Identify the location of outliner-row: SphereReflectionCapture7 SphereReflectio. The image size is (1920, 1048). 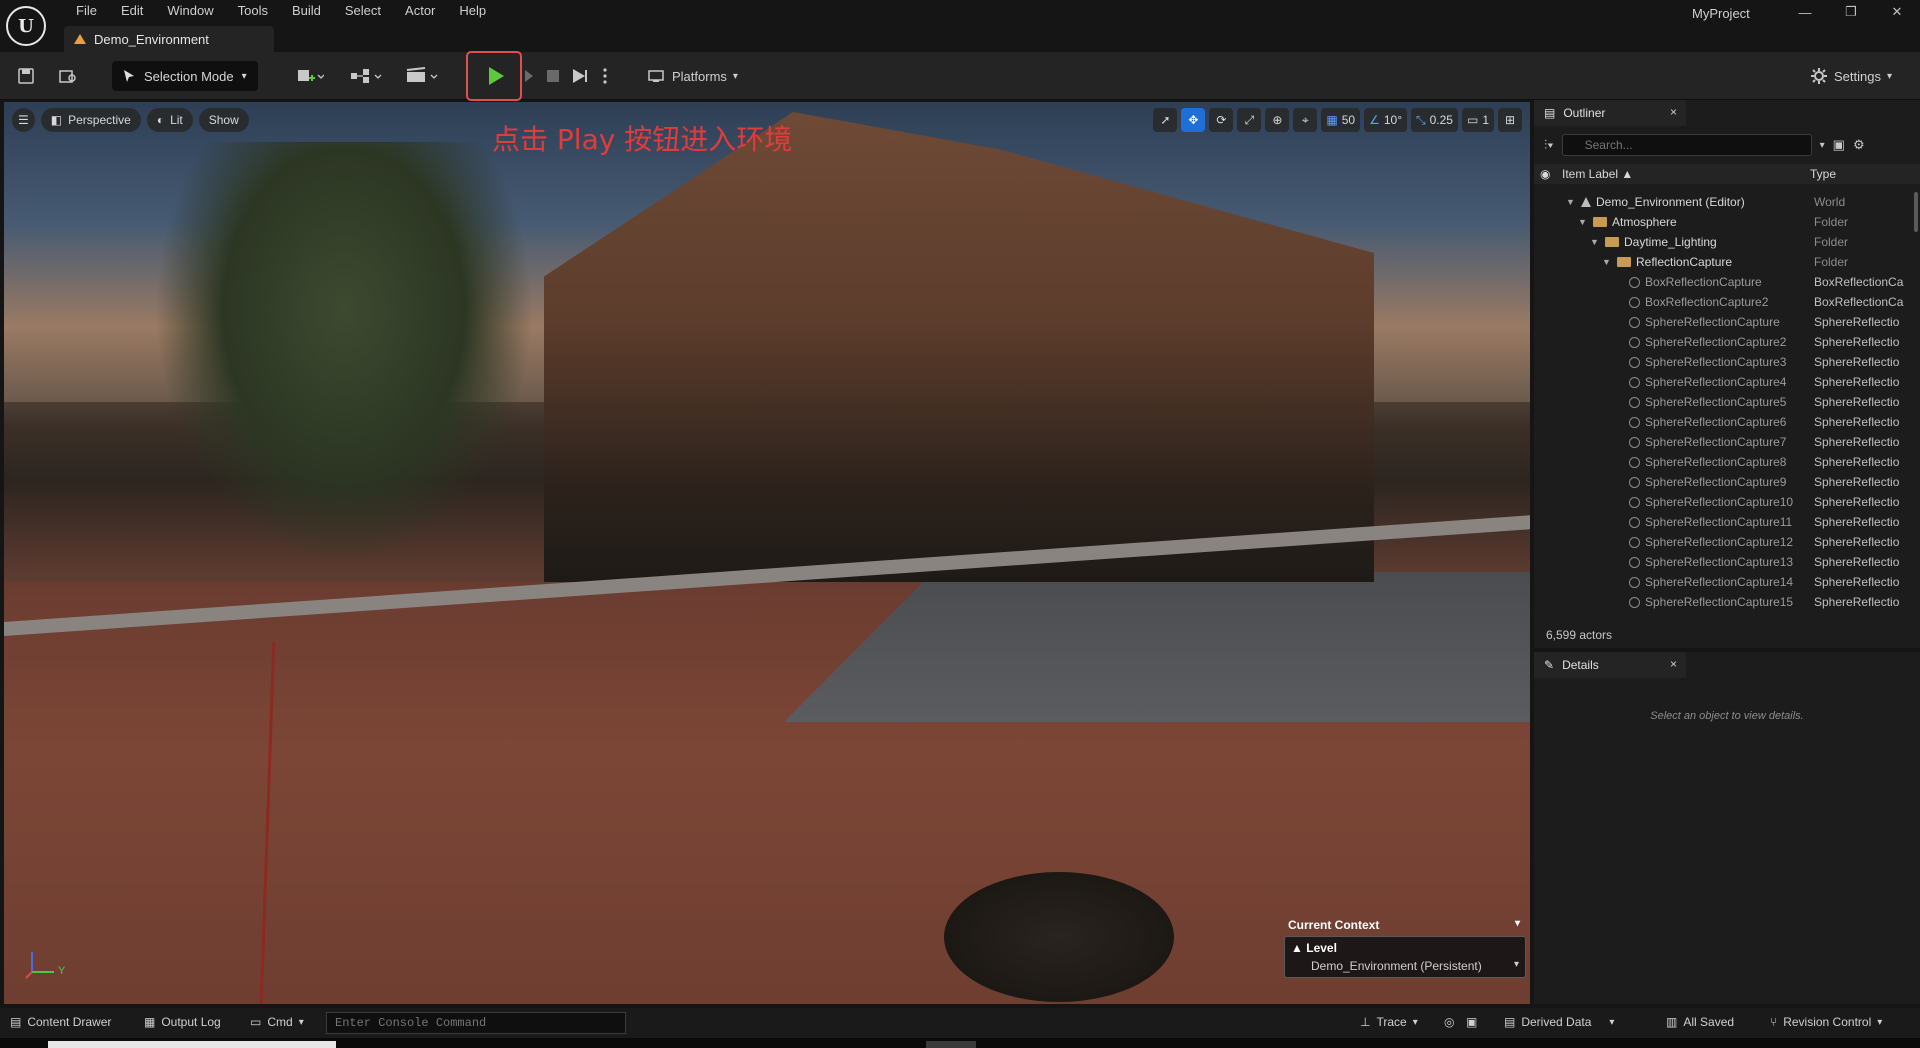
(1724, 442).